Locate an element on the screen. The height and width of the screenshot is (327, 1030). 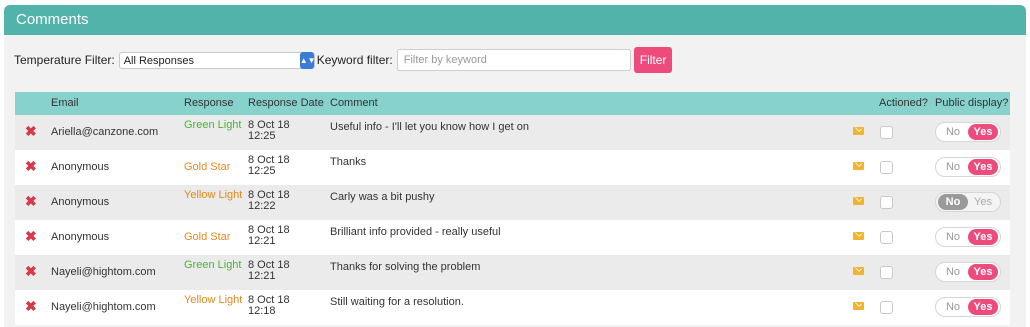
row-time: 12:22 is located at coordinates (262, 206).